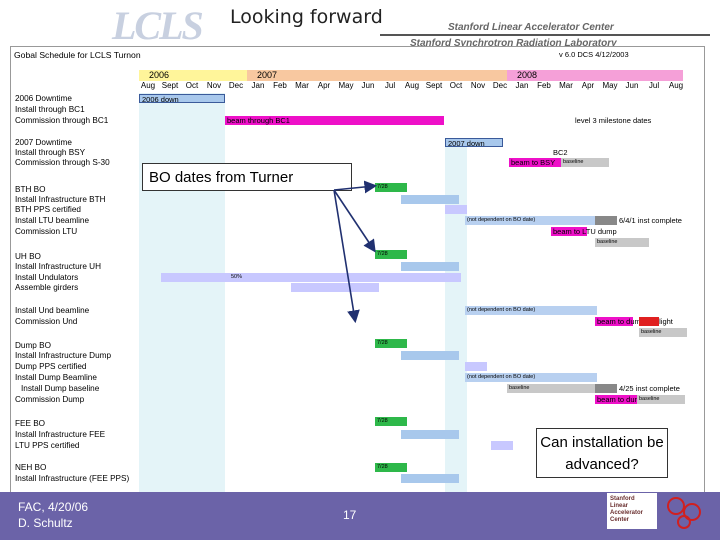 The width and height of the screenshot is (720, 540). Describe the element at coordinates (355, 187) in the screenshot. I see `arrow-bo-bth` at that location.